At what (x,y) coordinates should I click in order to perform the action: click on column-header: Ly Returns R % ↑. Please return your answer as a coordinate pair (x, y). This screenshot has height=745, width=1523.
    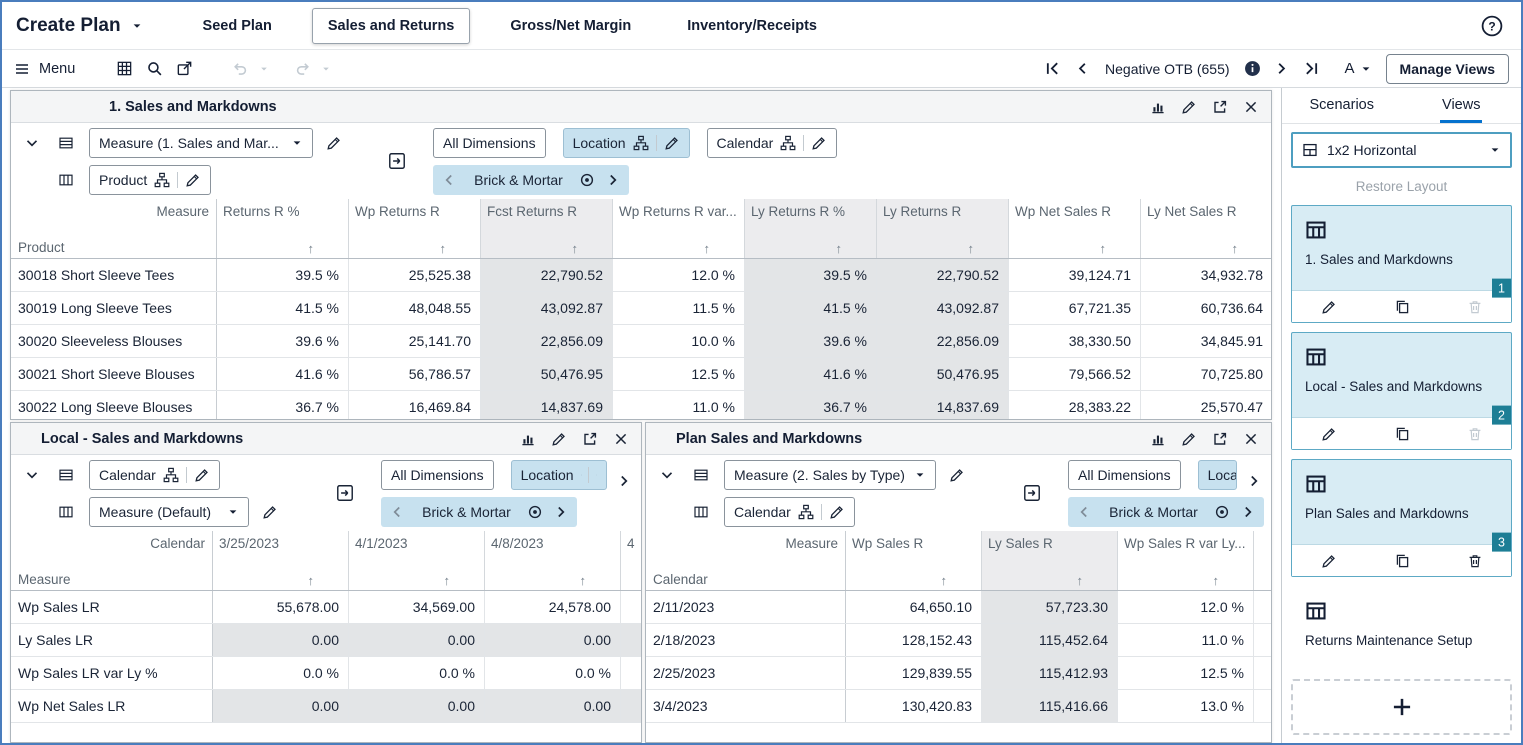
    Looking at the image, I should click on (811, 228).